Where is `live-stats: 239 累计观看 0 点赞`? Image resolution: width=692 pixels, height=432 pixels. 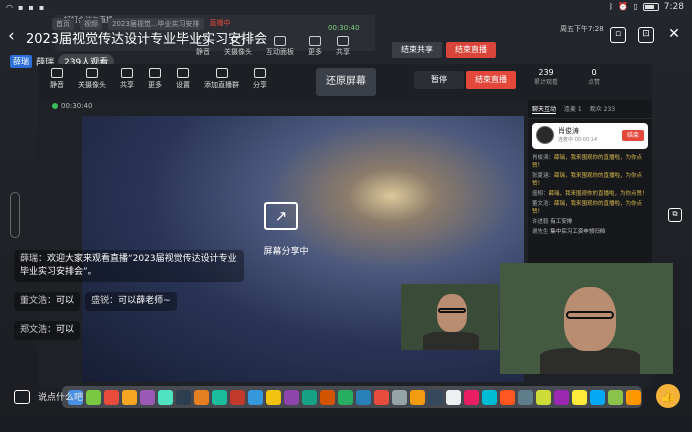
live-stats: 239 累计观看 0 点赞 is located at coordinates (567, 77).